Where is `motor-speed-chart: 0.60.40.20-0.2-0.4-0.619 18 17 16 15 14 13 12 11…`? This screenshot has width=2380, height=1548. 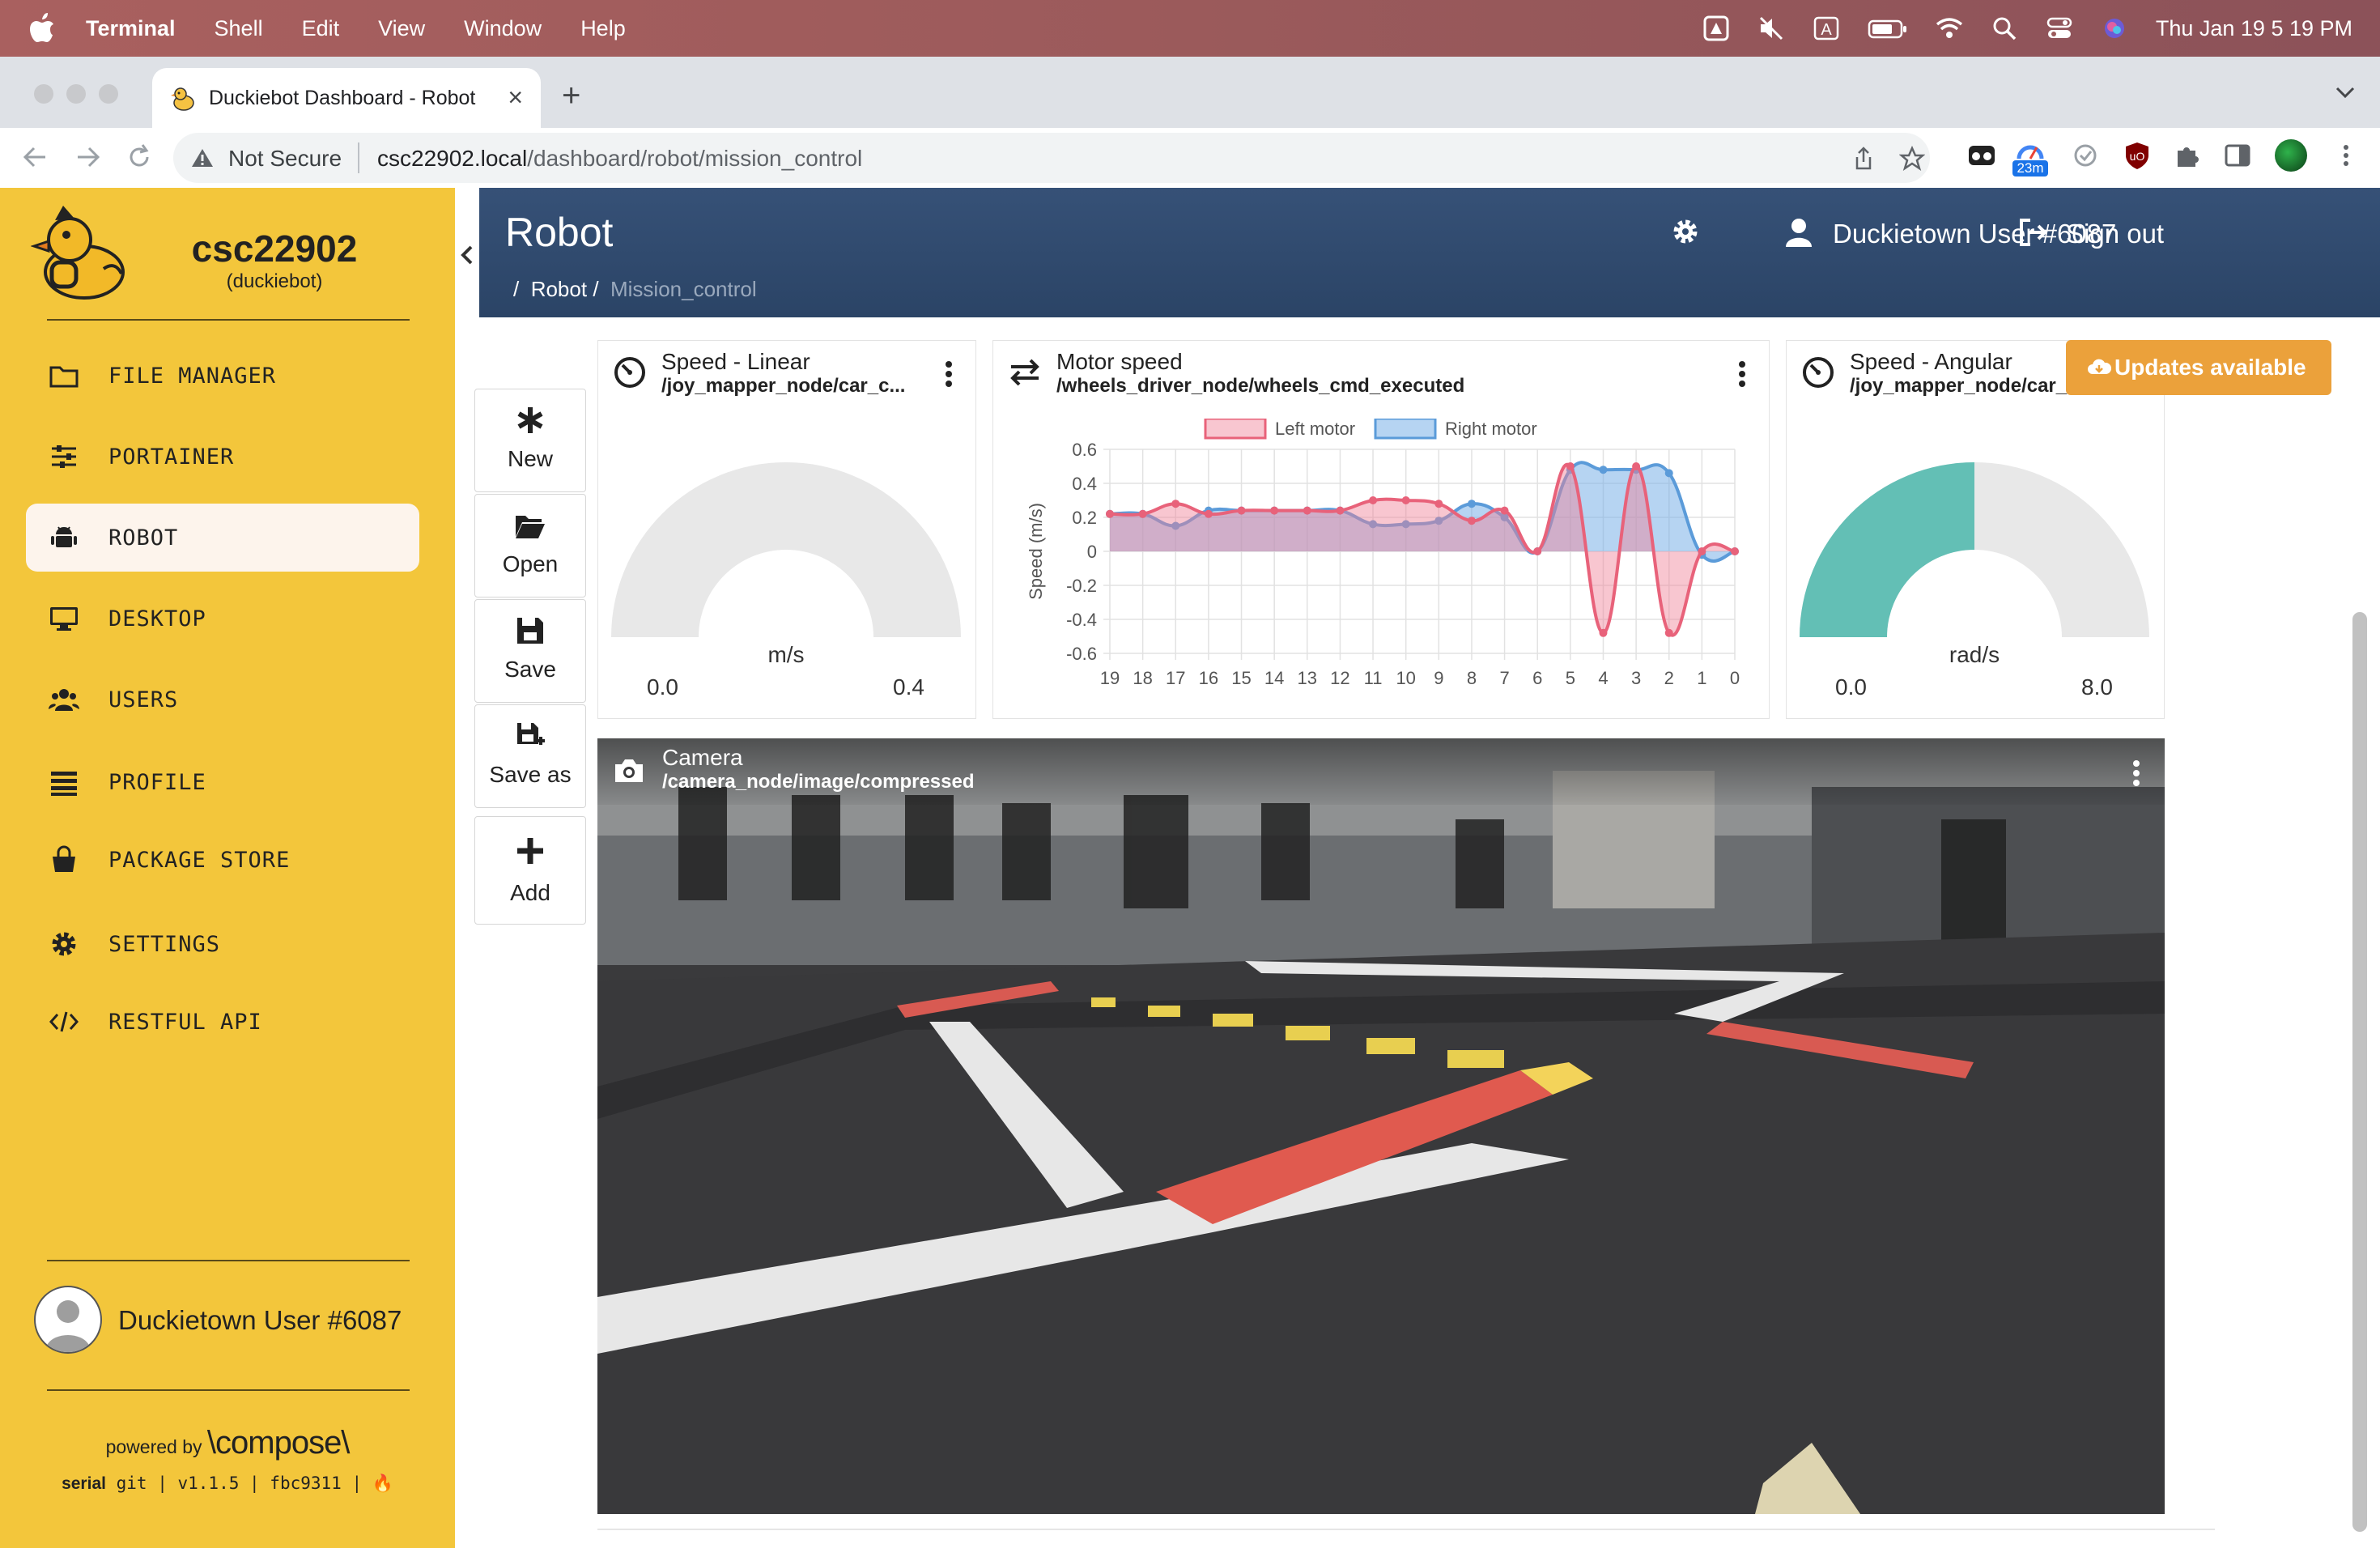 motor-speed-chart: 0.60.40.20-0.2-0.4-0.619 18 17 16 15 14 13 12 11… is located at coordinates (1383, 554).